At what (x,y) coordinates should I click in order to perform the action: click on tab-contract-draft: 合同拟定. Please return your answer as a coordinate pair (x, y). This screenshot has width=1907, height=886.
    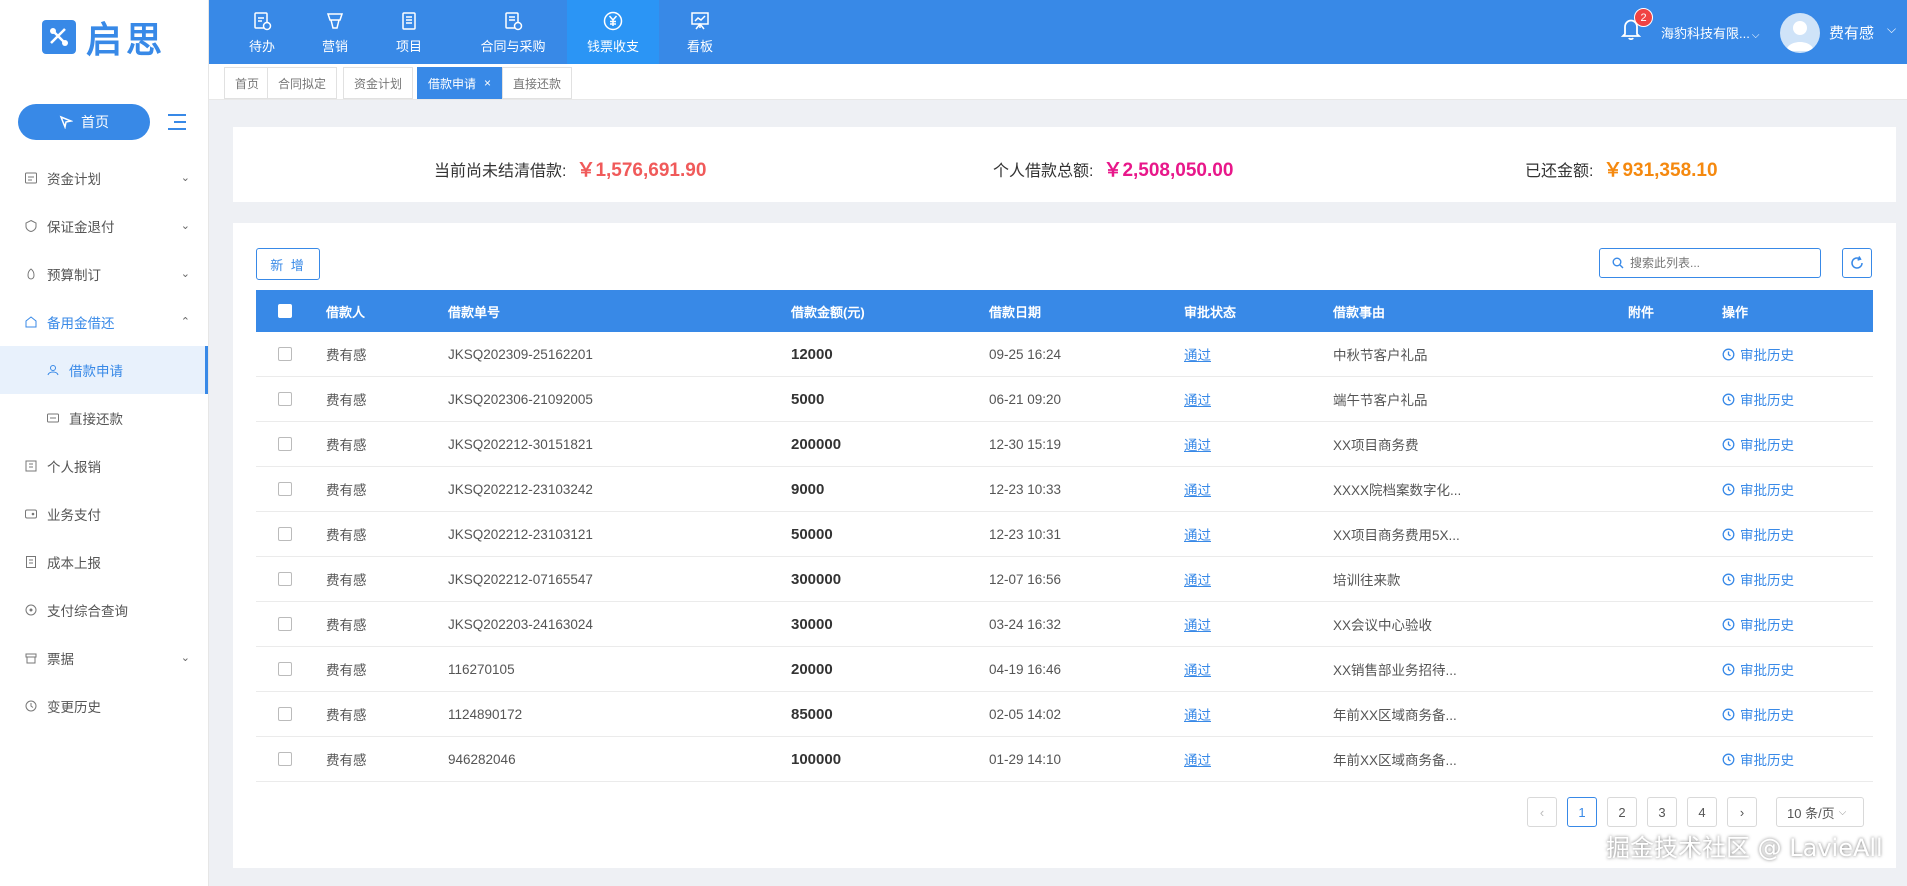
    Looking at the image, I should click on (302, 83).